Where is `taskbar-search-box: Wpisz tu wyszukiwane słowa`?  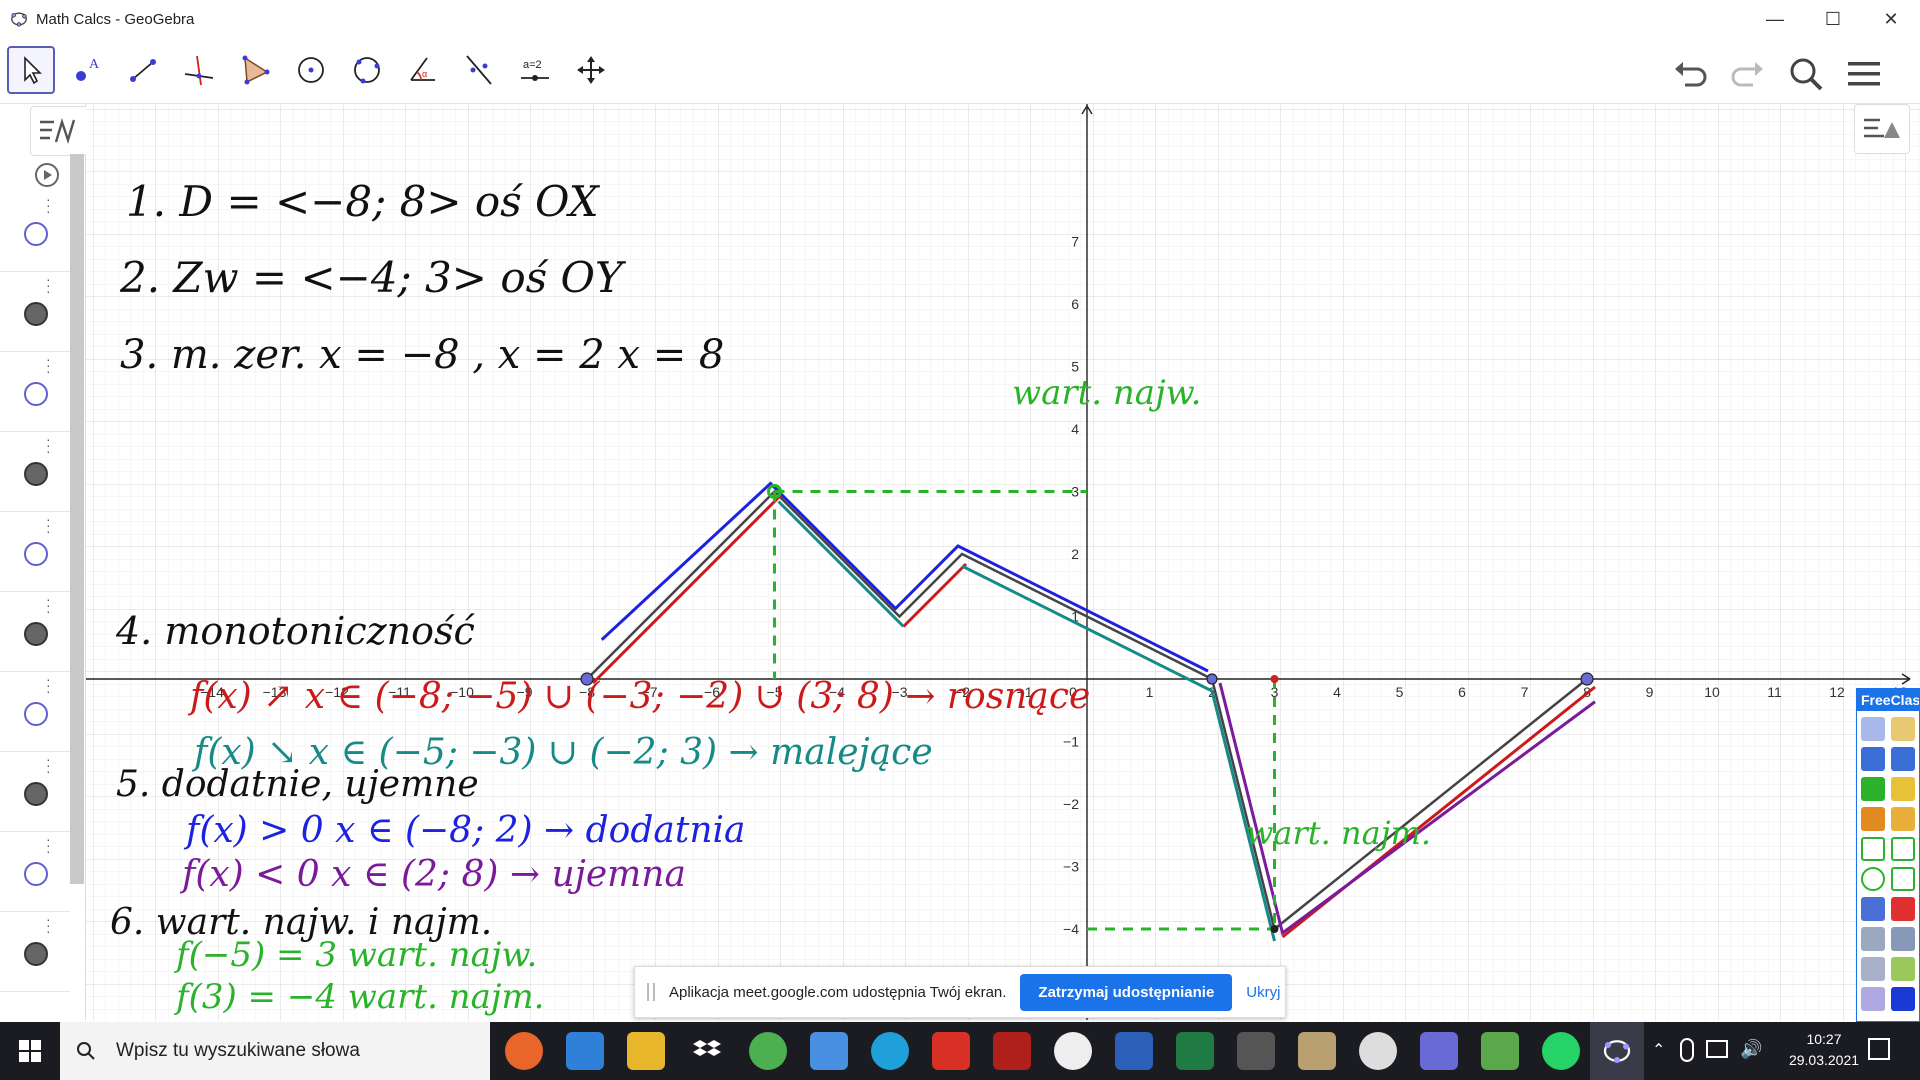
taskbar-search-box: Wpisz tu wyszukiwane słowa is located at coordinates (275, 1051).